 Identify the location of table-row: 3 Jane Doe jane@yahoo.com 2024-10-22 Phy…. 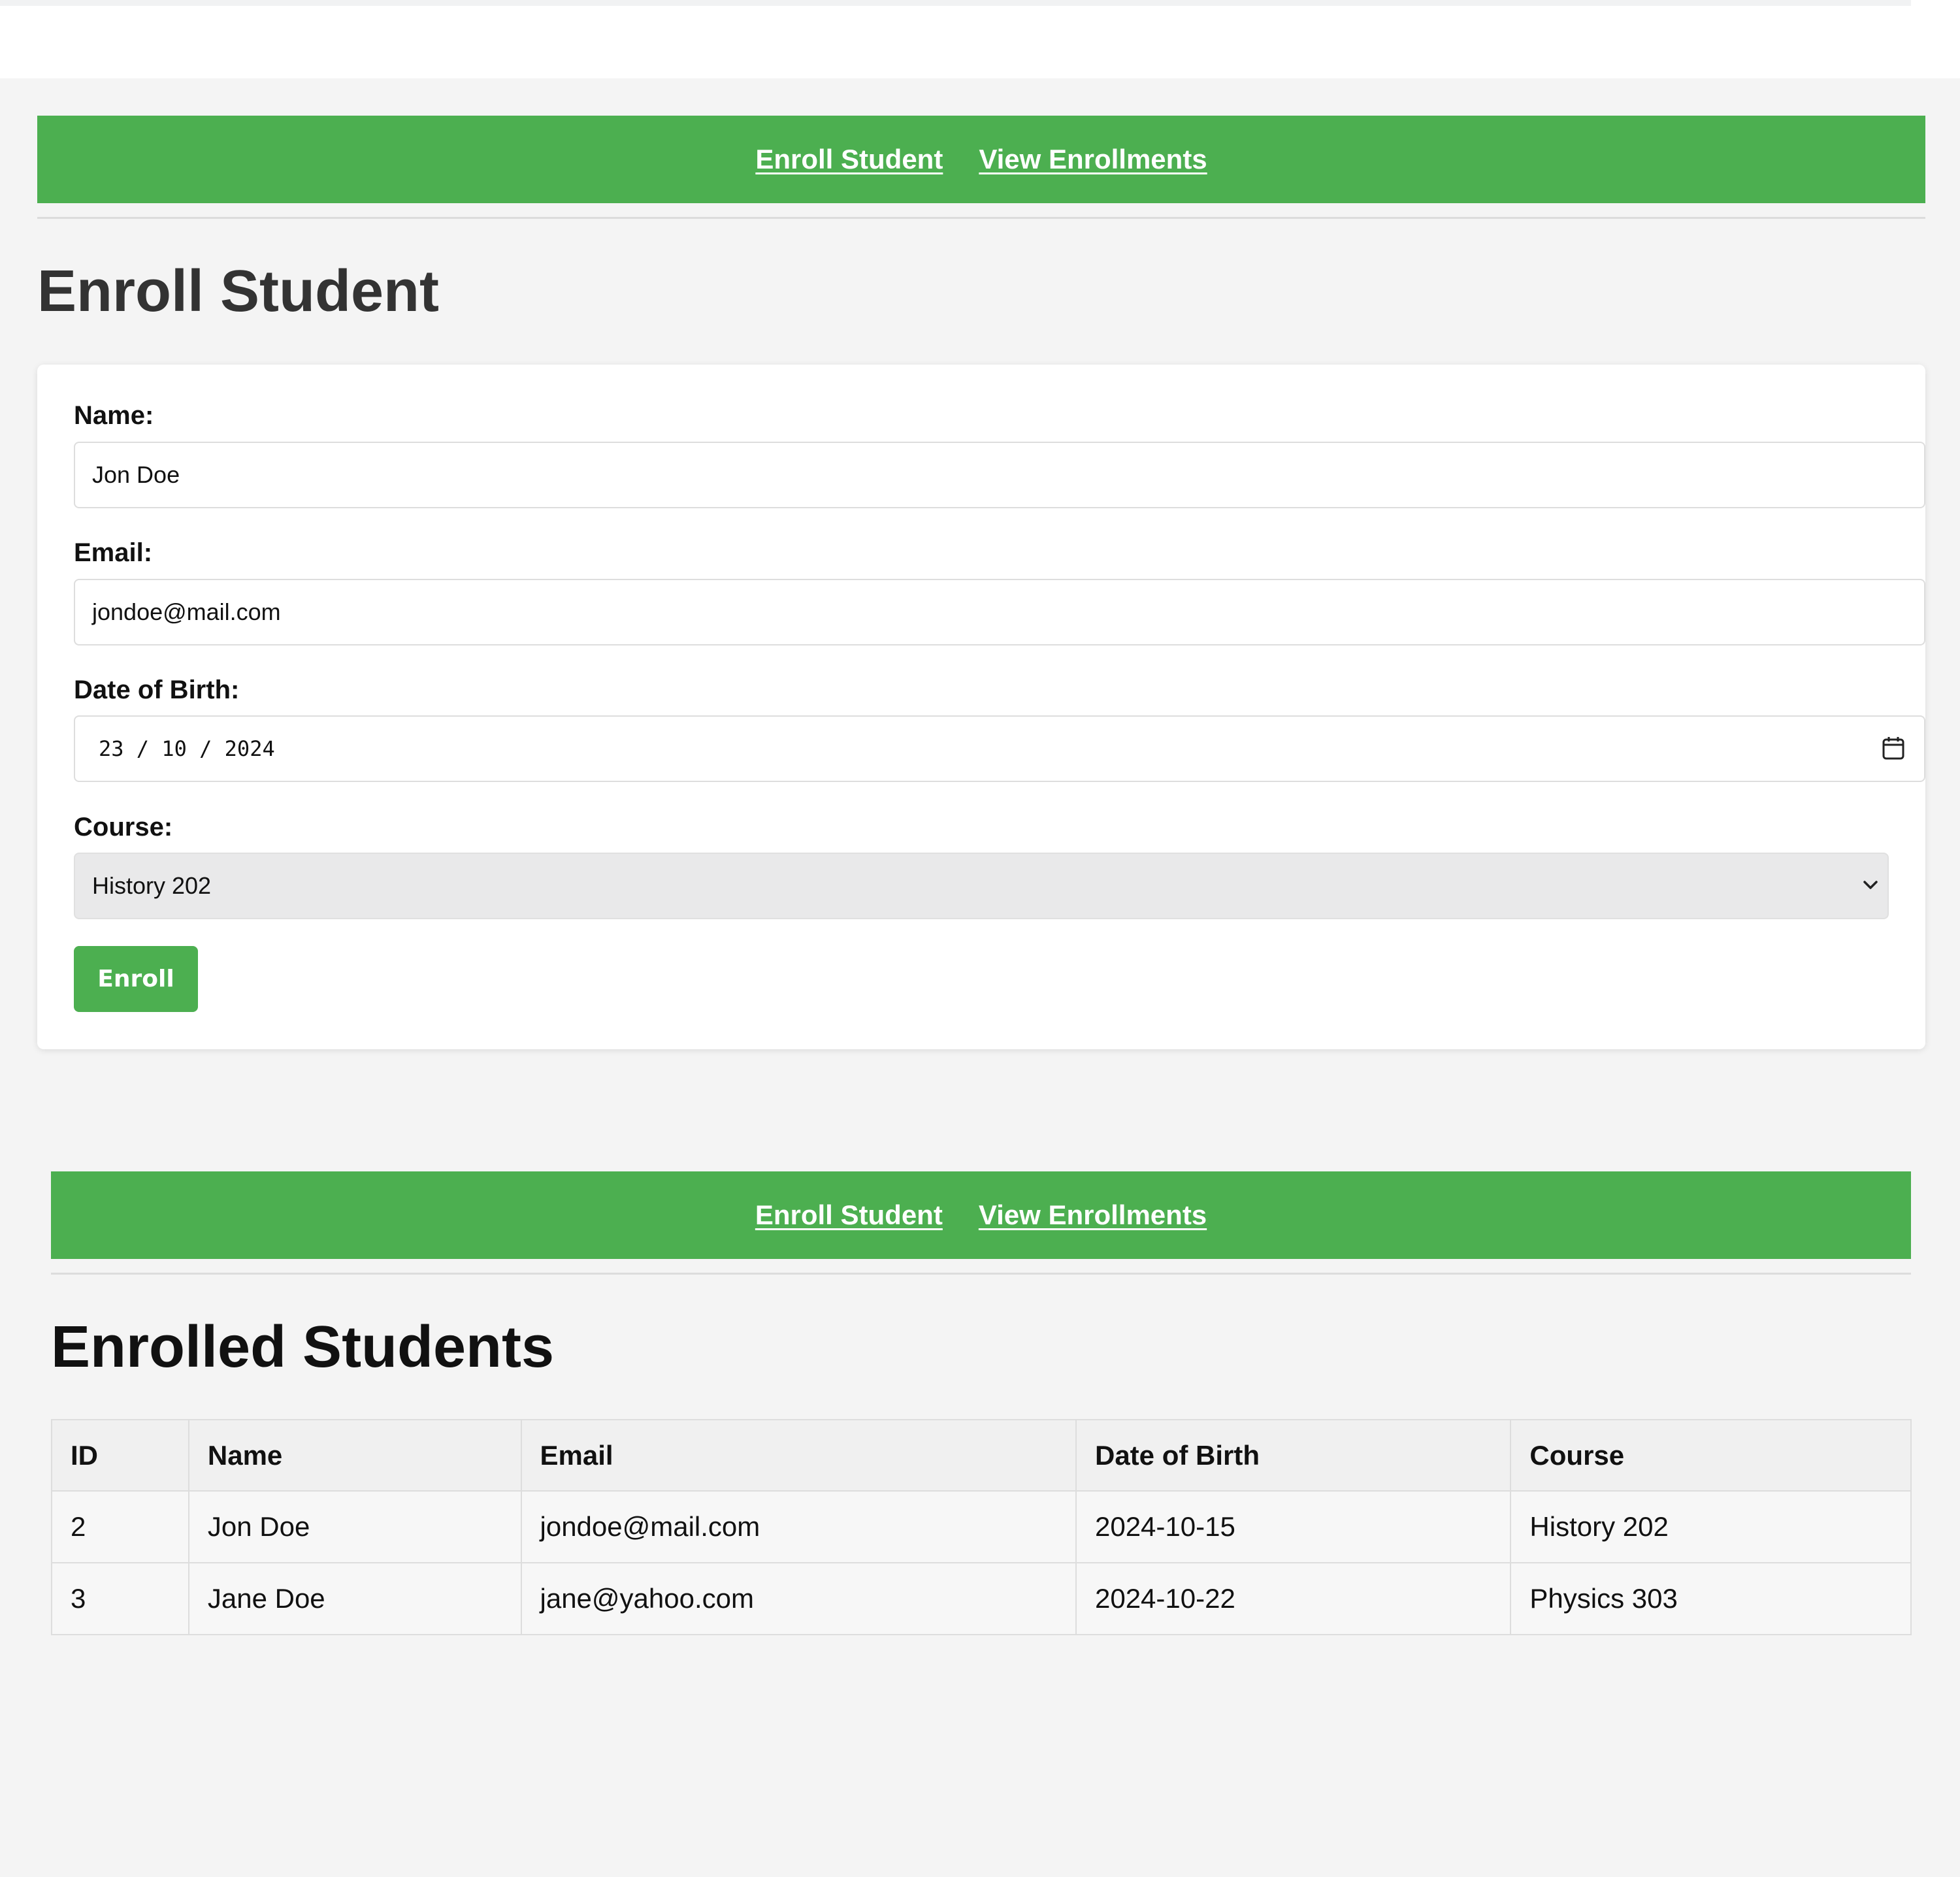
(981, 1598).